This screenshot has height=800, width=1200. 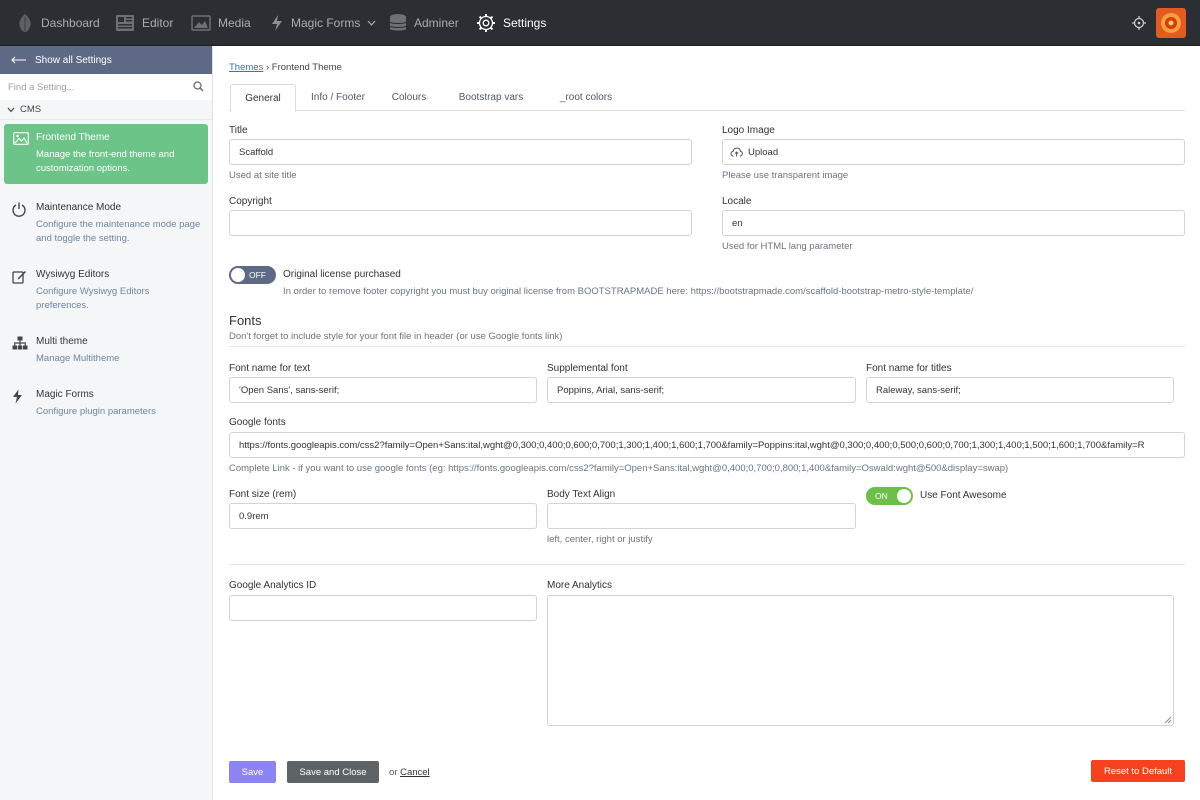 What do you see at coordinates (415, 772) in the screenshot?
I see `cancel-link: Cancel` at bounding box center [415, 772].